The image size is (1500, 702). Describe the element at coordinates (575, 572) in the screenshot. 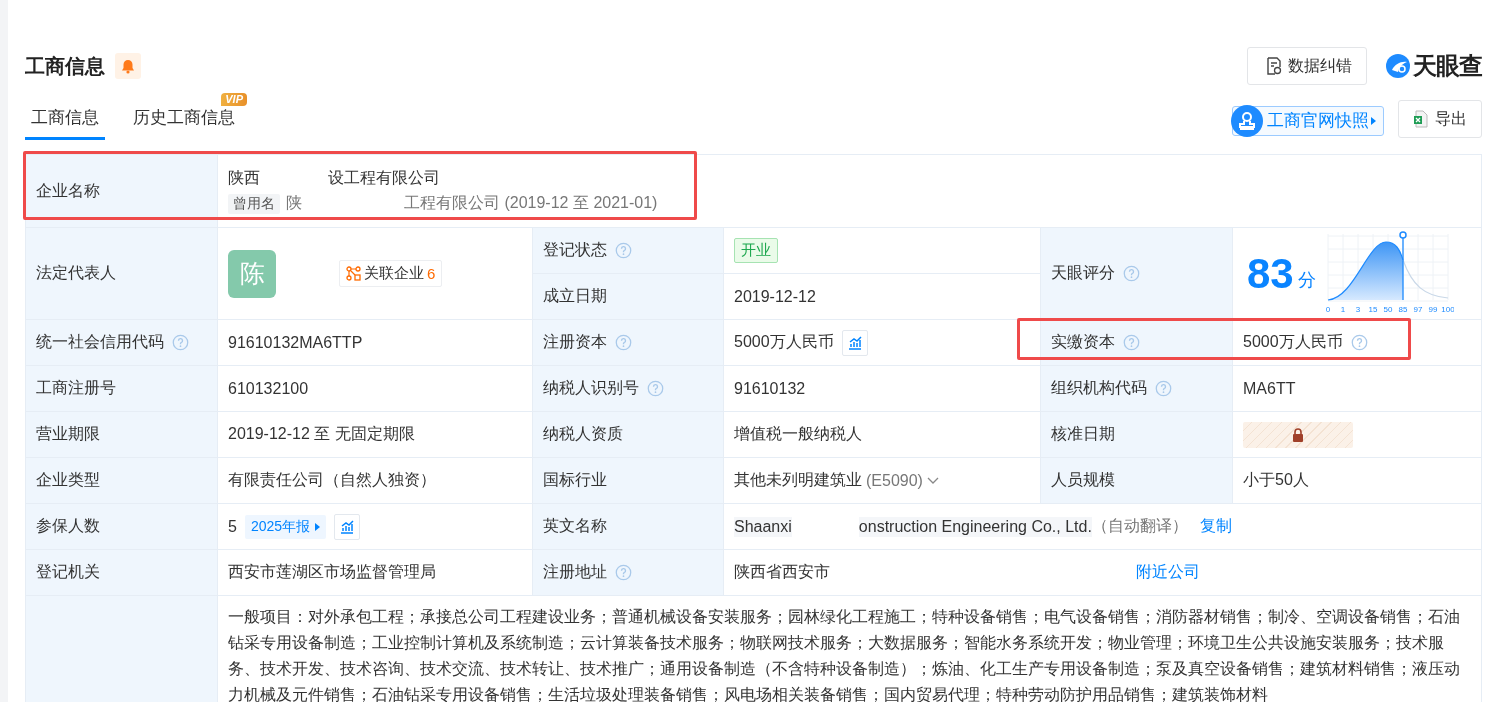

I see `field-label: 注册地址` at that location.